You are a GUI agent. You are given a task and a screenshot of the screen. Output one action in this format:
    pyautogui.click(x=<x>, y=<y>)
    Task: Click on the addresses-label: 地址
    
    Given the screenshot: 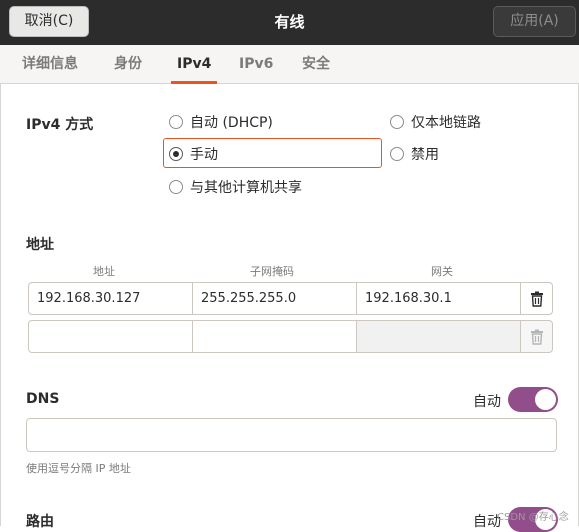 What is the action you would take?
    pyautogui.click(x=40, y=245)
    